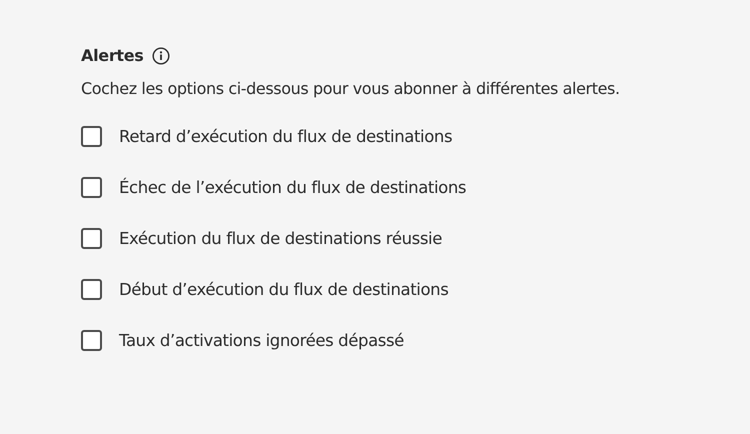 The height and width of the screenshot is (434, 750). What do you see at coordinates (161, 56) in the screenshot?
I see `info-icon` at bounding box center [161, 56].